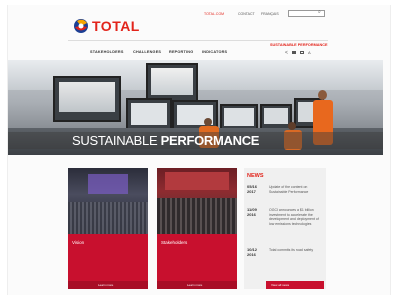  I want to click on vision-card: Vision Learn more, so click(108, 228).